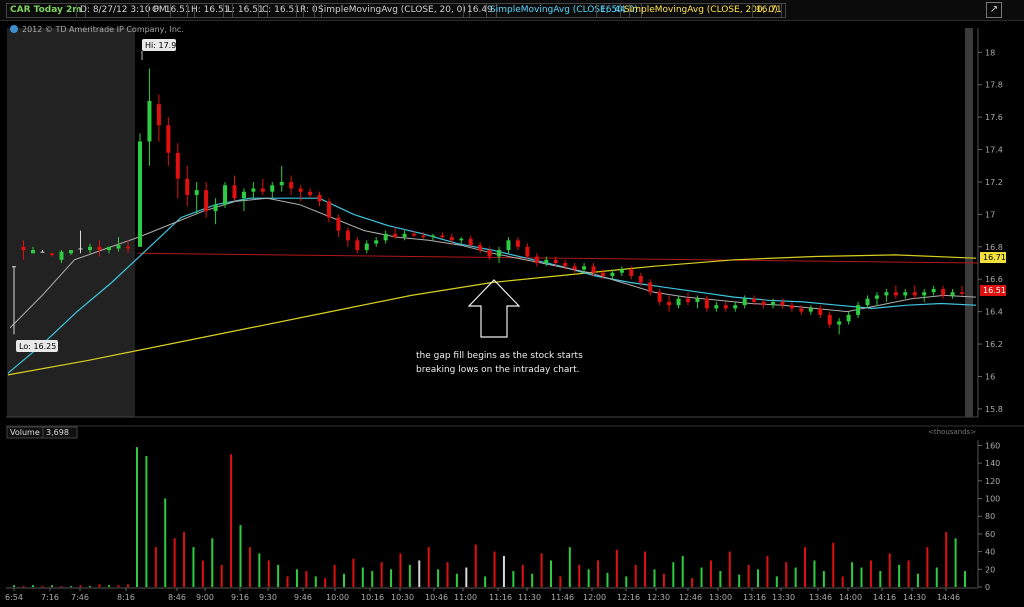  I want to click on volume-tick-label: 120, so click(992, 481).